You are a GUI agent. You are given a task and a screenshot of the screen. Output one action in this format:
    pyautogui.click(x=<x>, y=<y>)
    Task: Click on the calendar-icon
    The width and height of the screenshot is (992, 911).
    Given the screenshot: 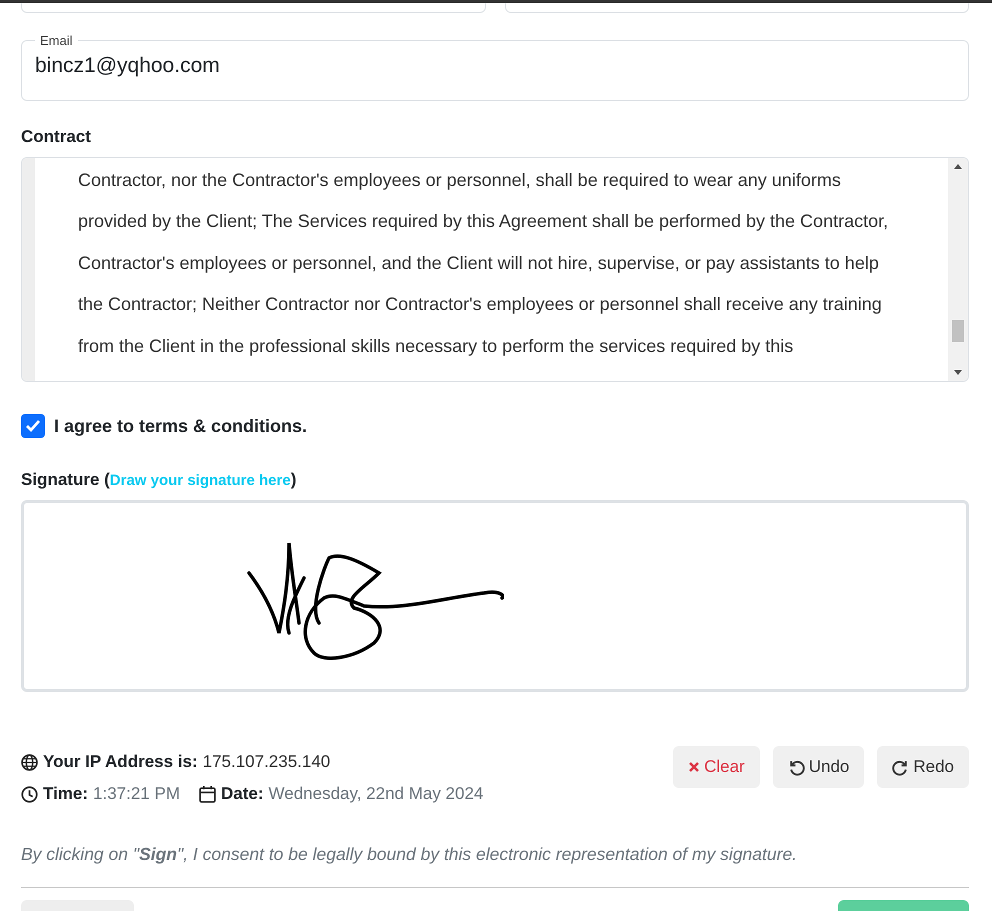 What is the action you would take?
    pyautogui.click(x=207, y=794)
    